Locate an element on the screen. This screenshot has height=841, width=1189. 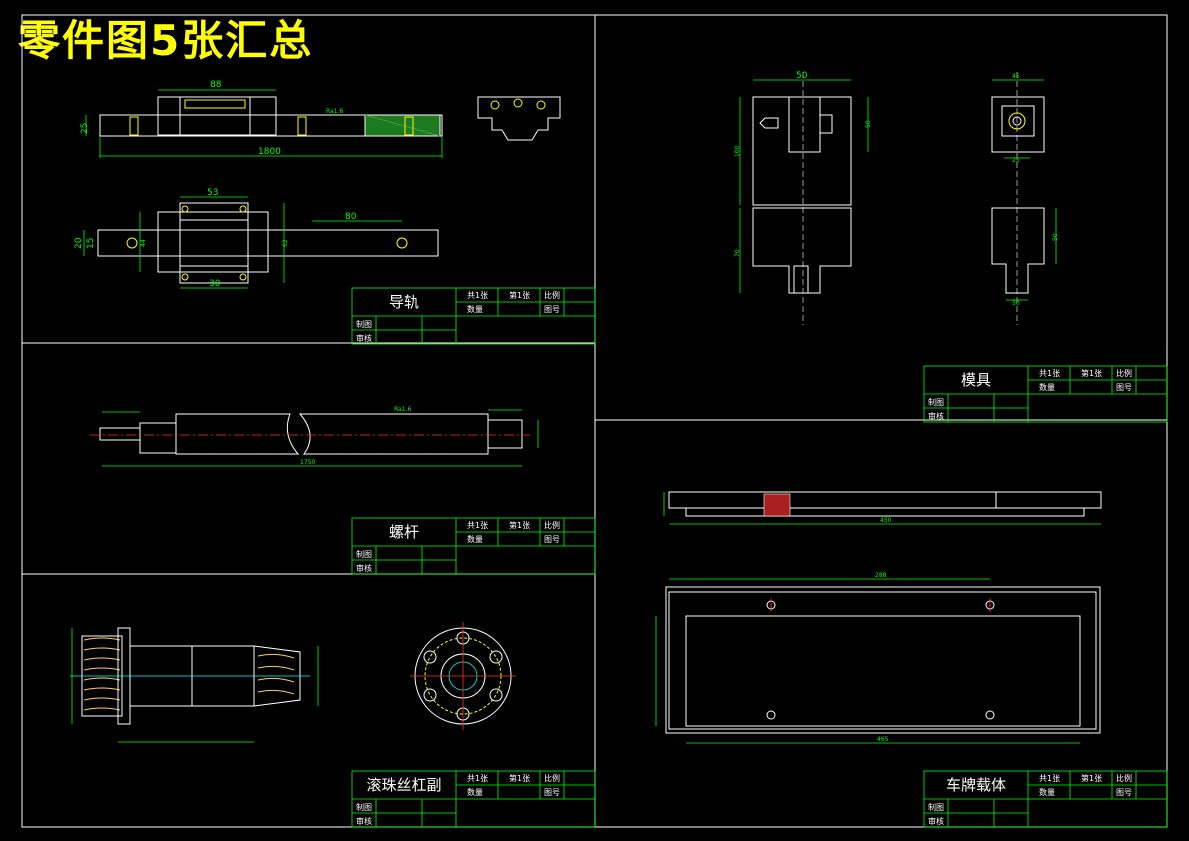
dim-screw-1750: 1750 is located at coordinates (307, 462).